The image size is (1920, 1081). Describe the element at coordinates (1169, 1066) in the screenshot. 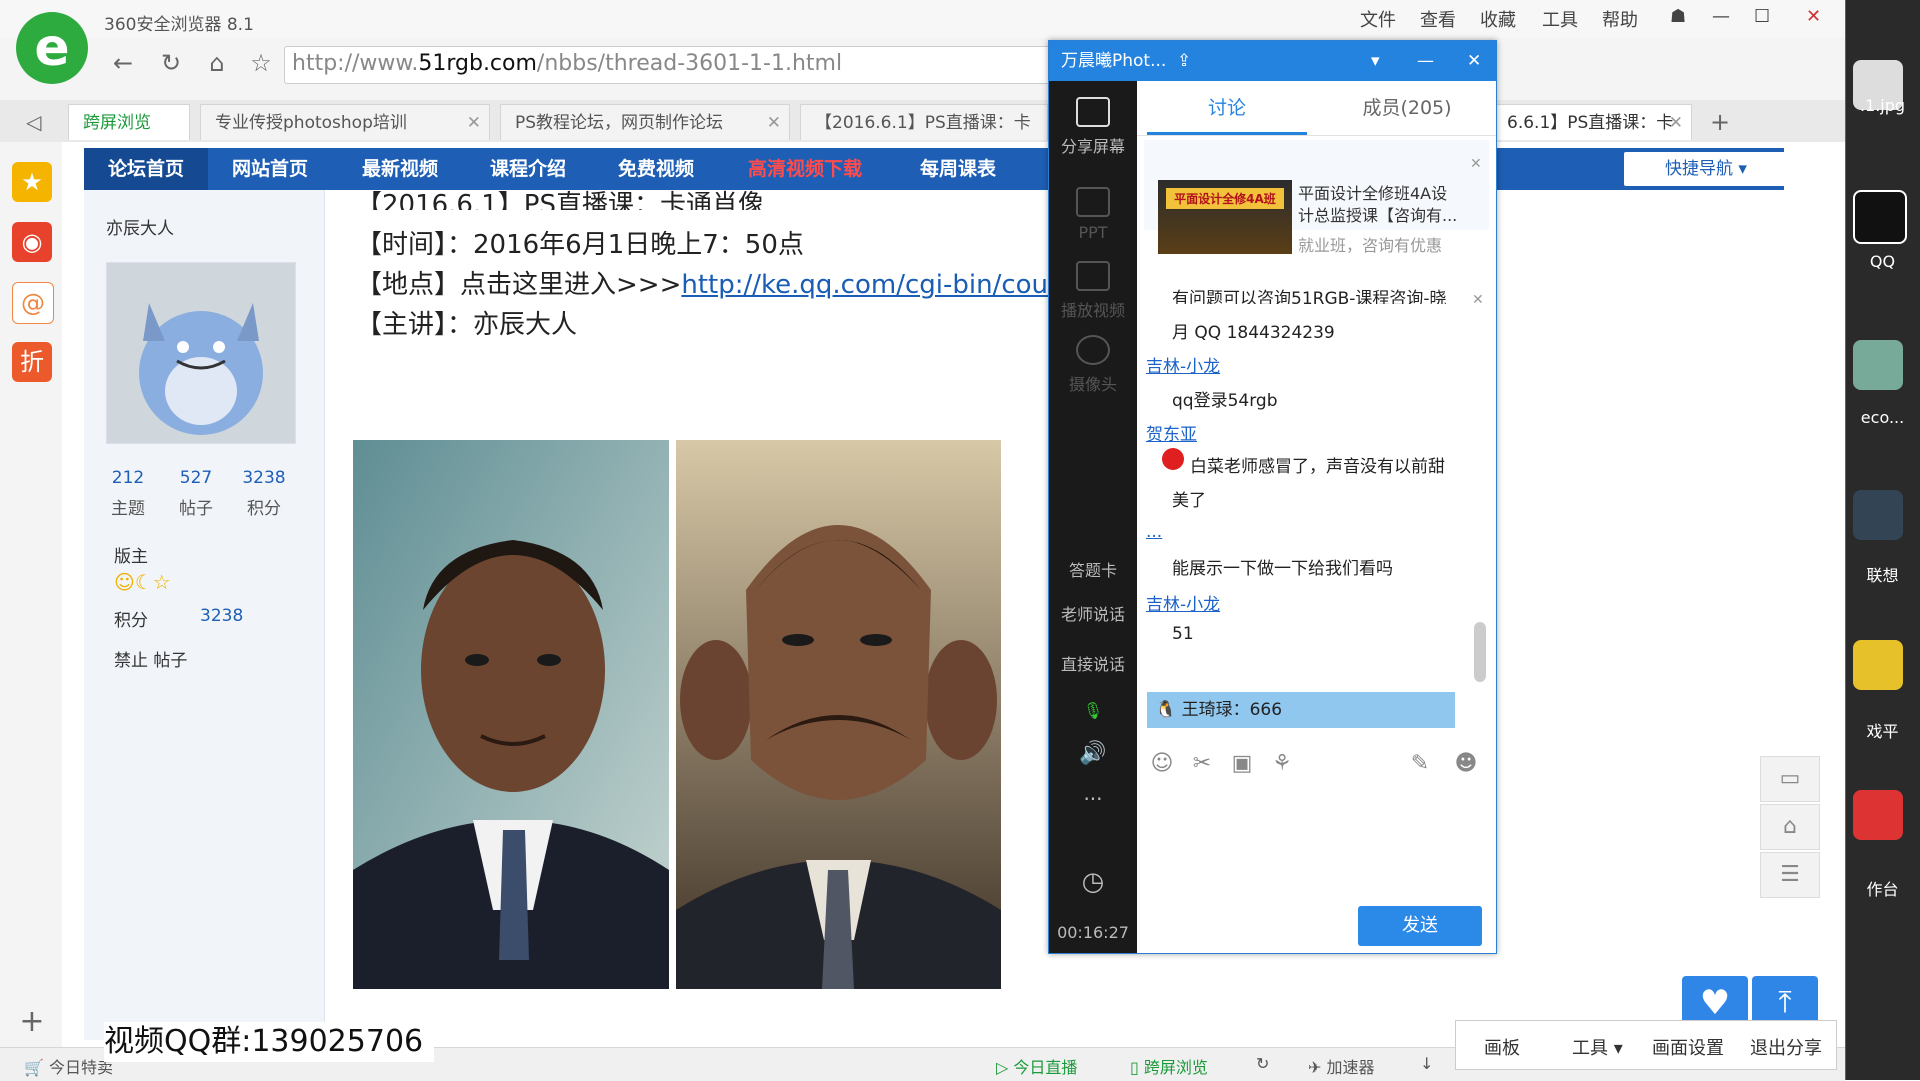

I see `cross-screen-status: ▯ 跨屏浏览` at that location.